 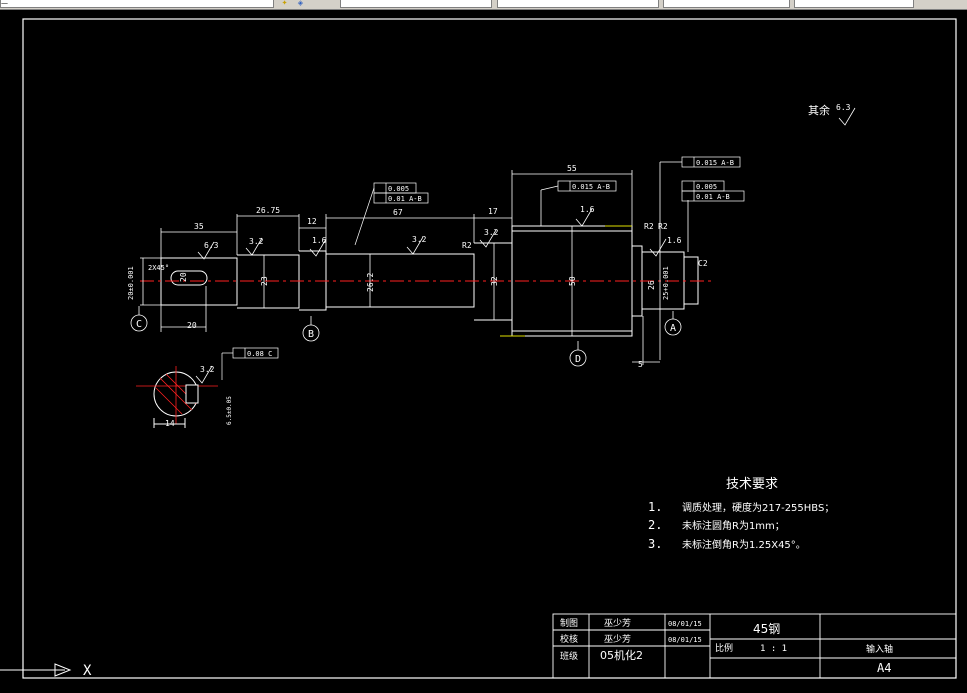 I want to click on requirement-3-text: 未标注倒角R为1.25X45°。, so click(x=744, y=544).